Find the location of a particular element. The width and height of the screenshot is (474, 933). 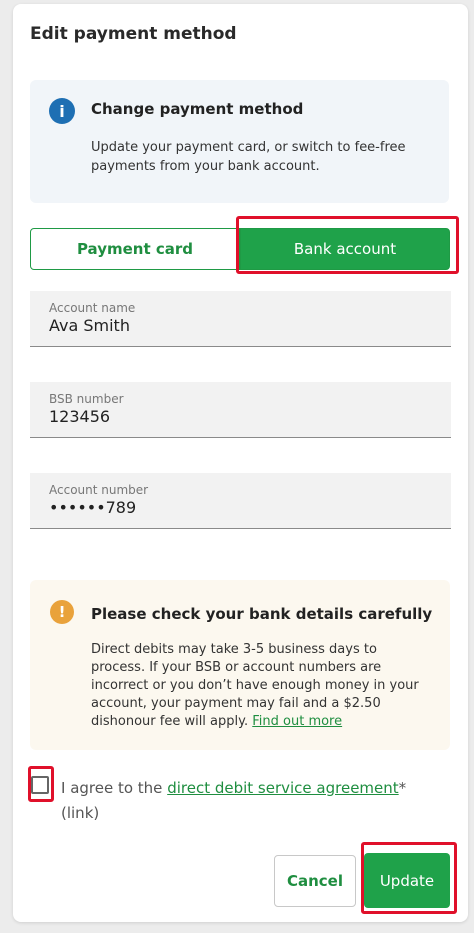

account-number-field: Account number ••••••789 is located at coordinates (240, 501).